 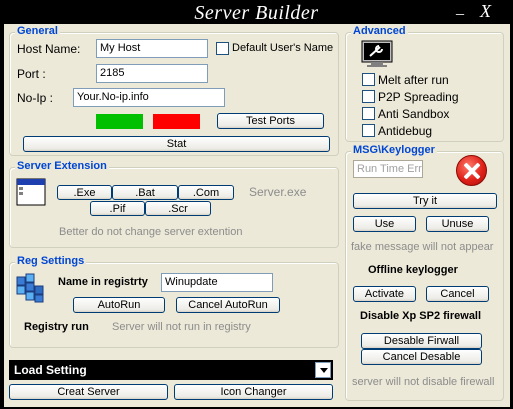 What do you see at coordinates (457, 294) in the screenshot?
I see `cancel-keylogger-button: Cancel` at bounding box center [457, 294].